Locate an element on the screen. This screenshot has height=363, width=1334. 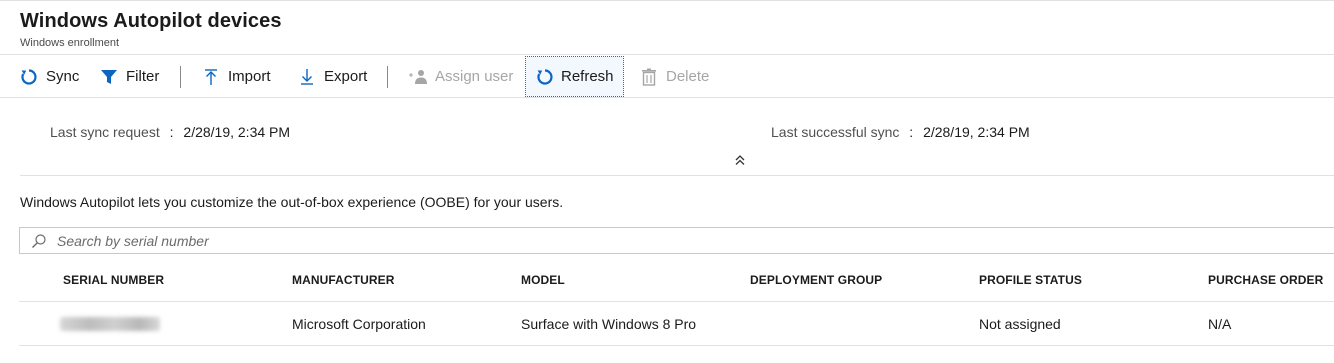
sync-label: Sync is located at coordinates (63, 76).